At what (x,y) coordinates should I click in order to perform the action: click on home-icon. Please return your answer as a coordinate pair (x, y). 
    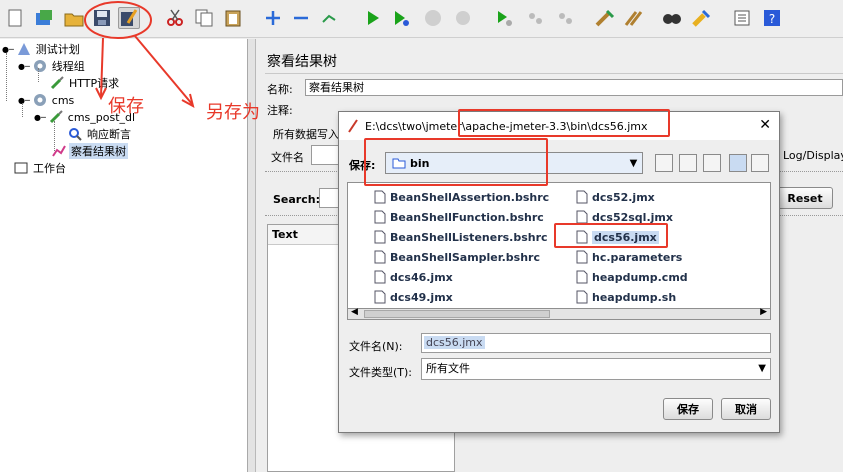
    Looking at the image, I should click on (688, 163).